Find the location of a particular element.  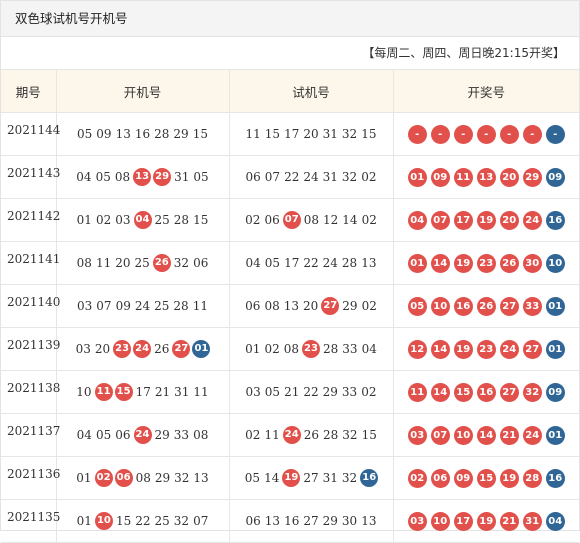

blue-ball: - is located at coordinates (555, 134).